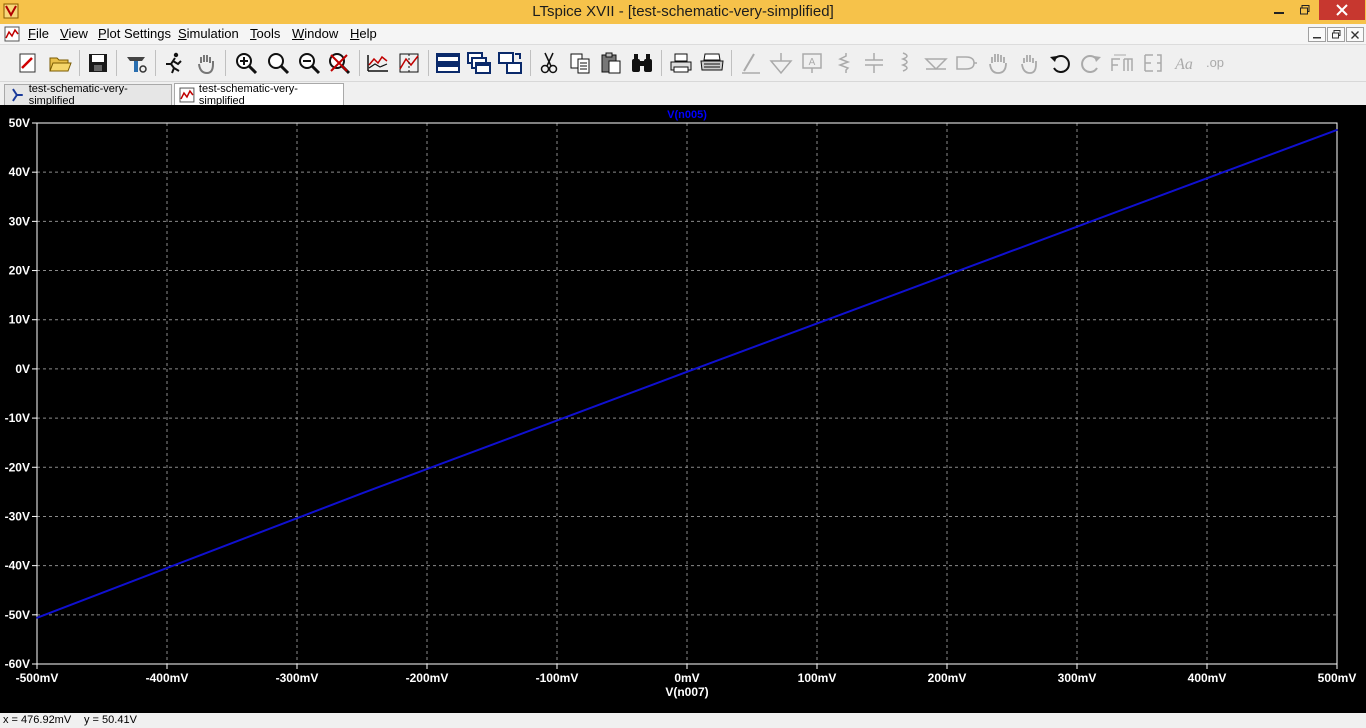 The image size is (1366, 728). I want to click on waveform-document-icon, so click(12, 34).